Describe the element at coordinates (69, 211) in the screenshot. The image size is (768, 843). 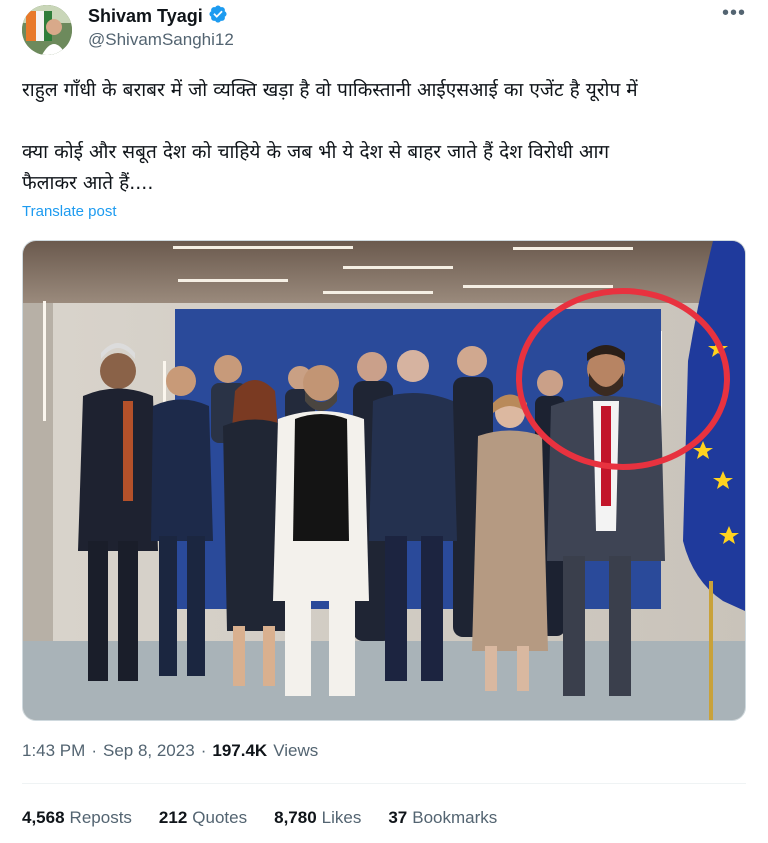
I see `translate-post-link: Translate post` at that location.